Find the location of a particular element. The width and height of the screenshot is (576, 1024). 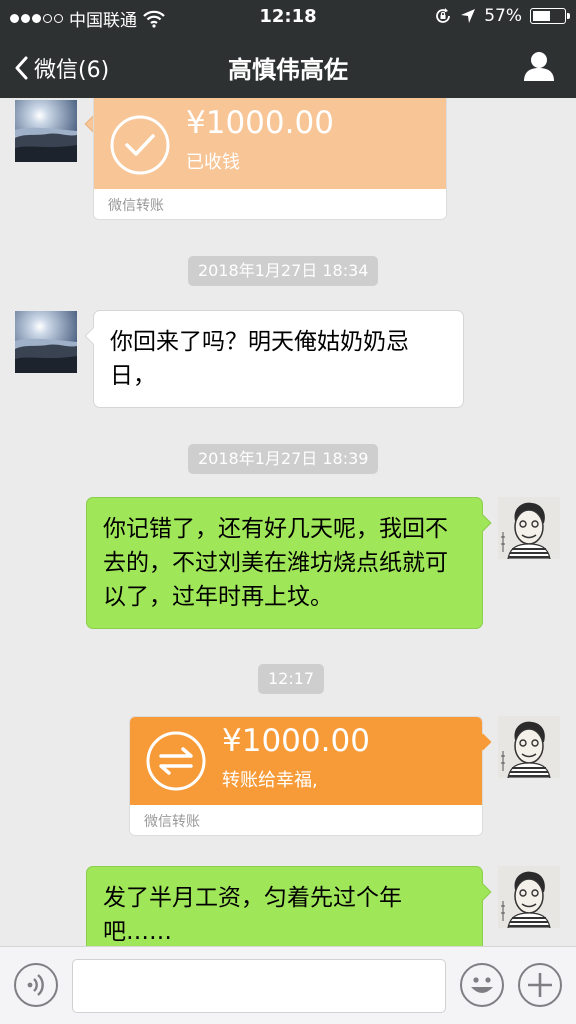

person-icon is located at coordinates (539, 66).